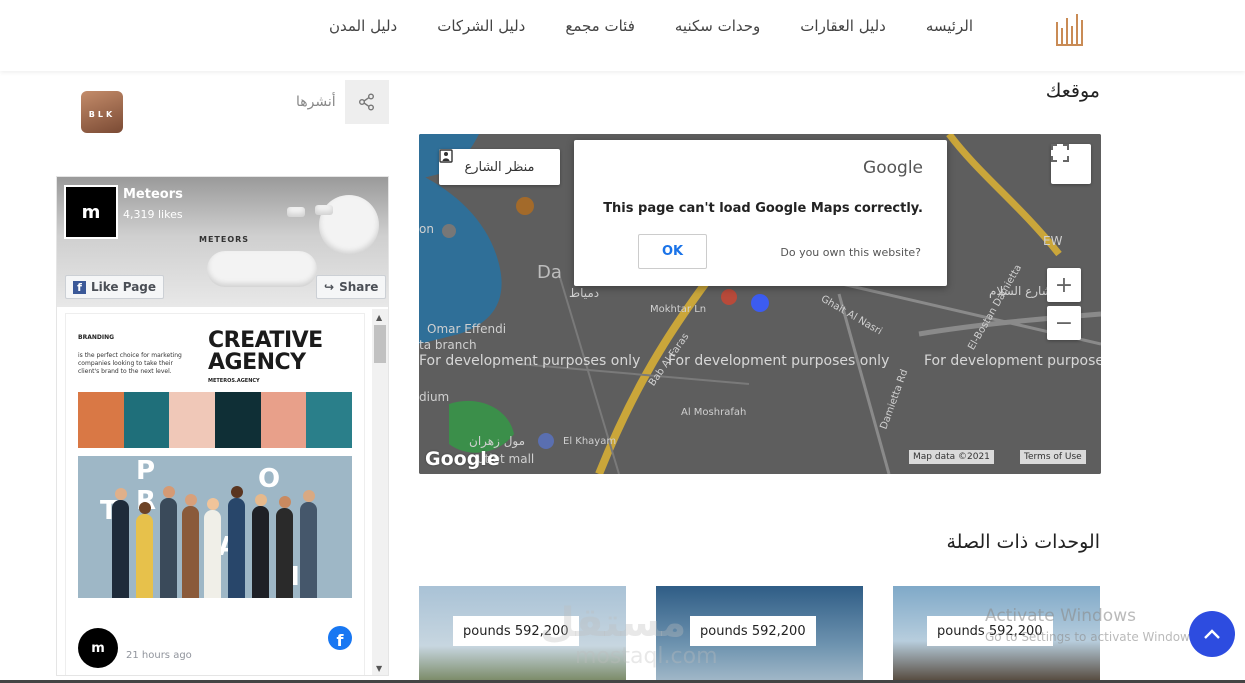  What do you see at coordinates (584, 293) in the screenshot?
I see `map-label: دمياط` at bounding box center [584, 293].